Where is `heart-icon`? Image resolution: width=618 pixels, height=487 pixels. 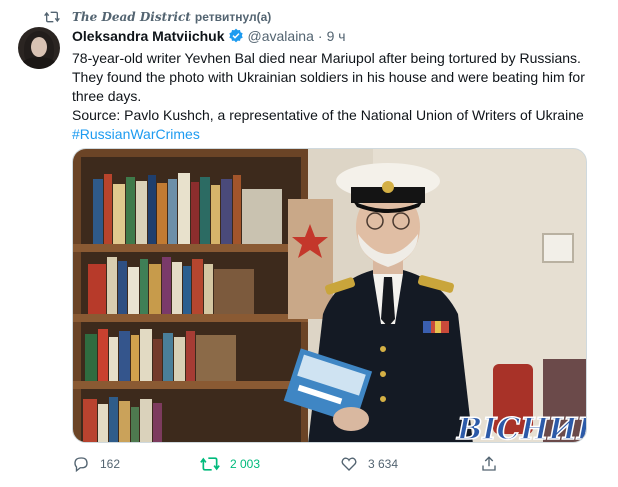
heart-icon is located at coordinates (349, 464).